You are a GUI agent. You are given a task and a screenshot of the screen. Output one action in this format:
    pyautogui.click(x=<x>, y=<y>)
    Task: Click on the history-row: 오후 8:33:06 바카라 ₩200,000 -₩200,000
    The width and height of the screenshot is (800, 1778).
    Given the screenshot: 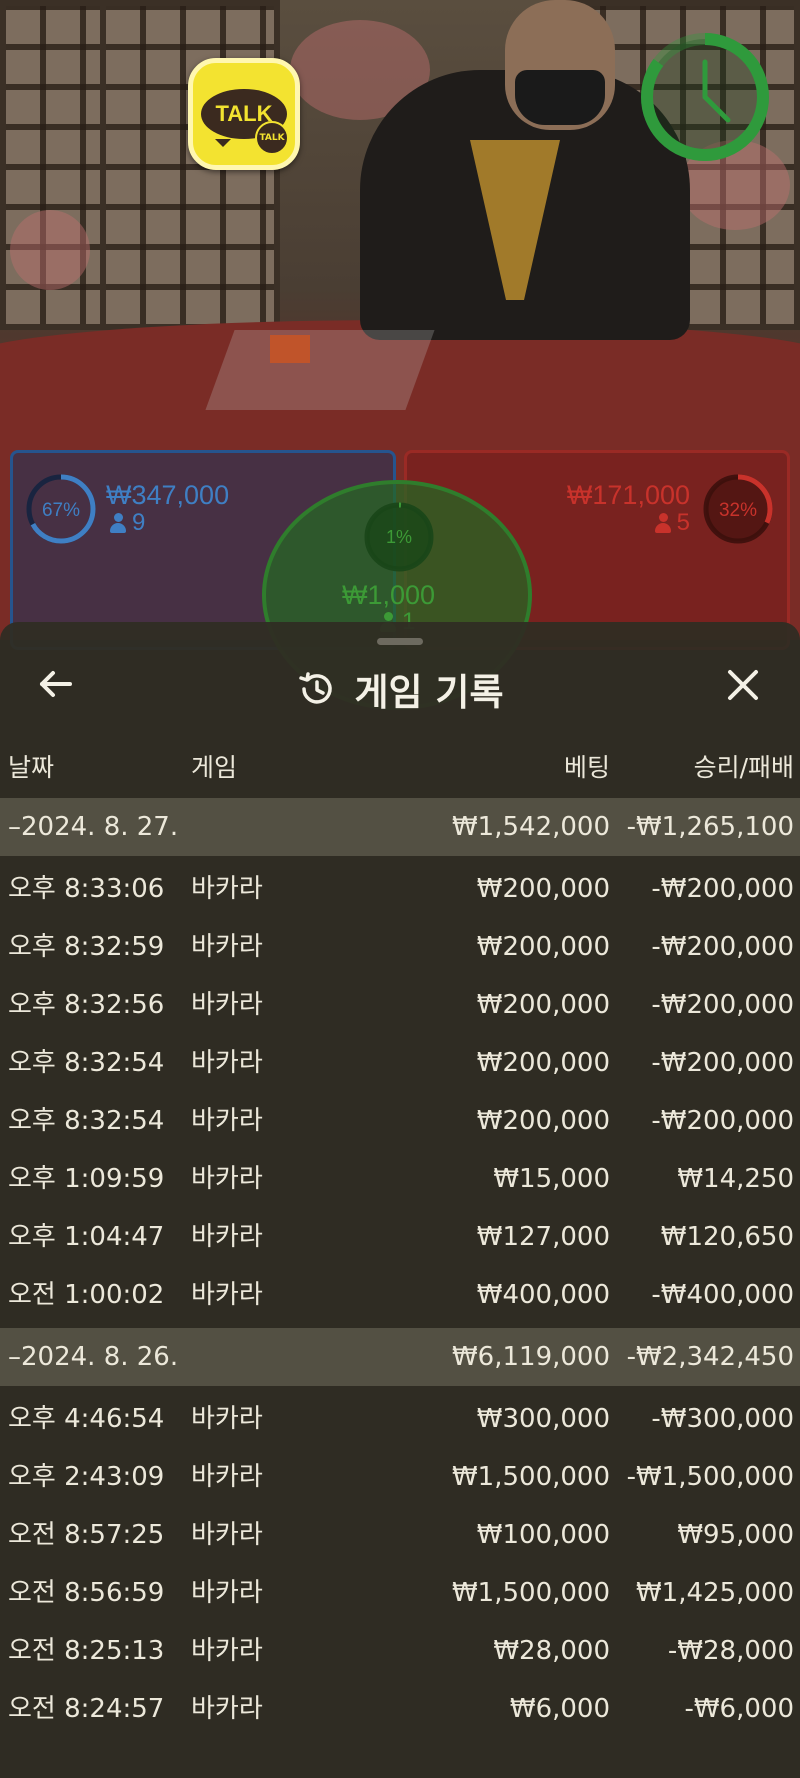 What is the action you would take?
    pyautogui.click(x=400, y=889)
    